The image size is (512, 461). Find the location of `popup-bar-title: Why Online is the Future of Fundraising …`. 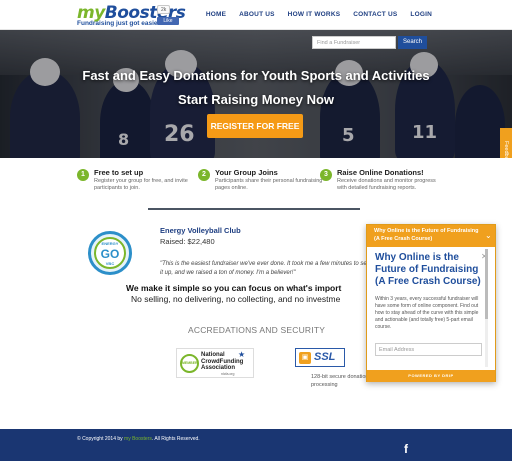

popup-bar-title: Why Online is the Future of Fundraising … is located at coordinates (426, 235).